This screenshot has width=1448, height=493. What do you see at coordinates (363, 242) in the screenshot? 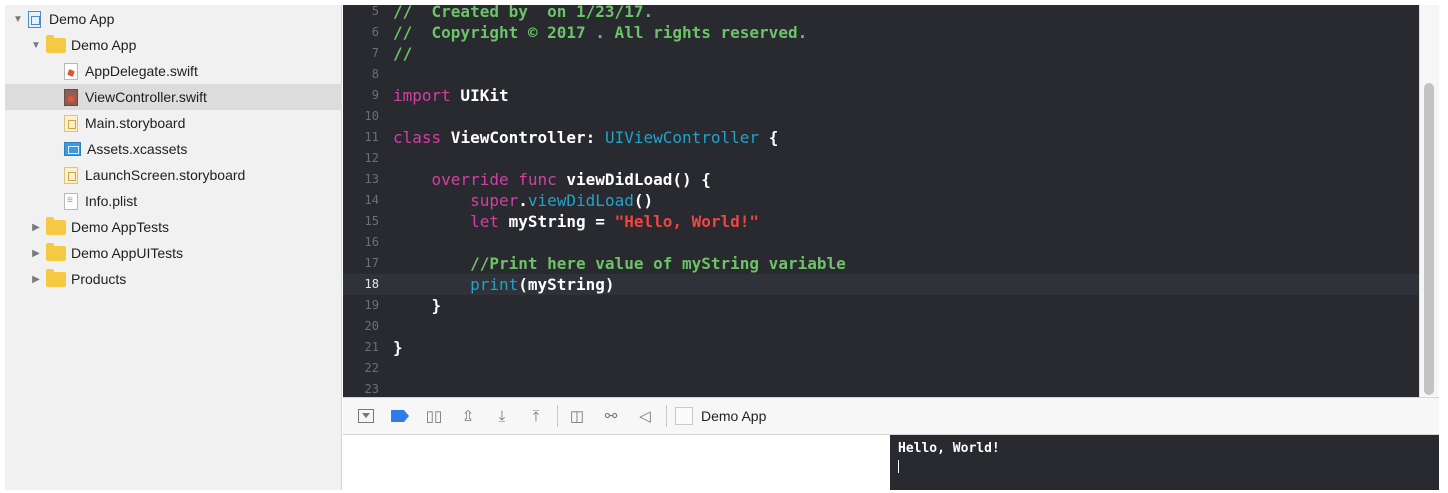
I see `line-number: 16` at bounding box center [363, 242].